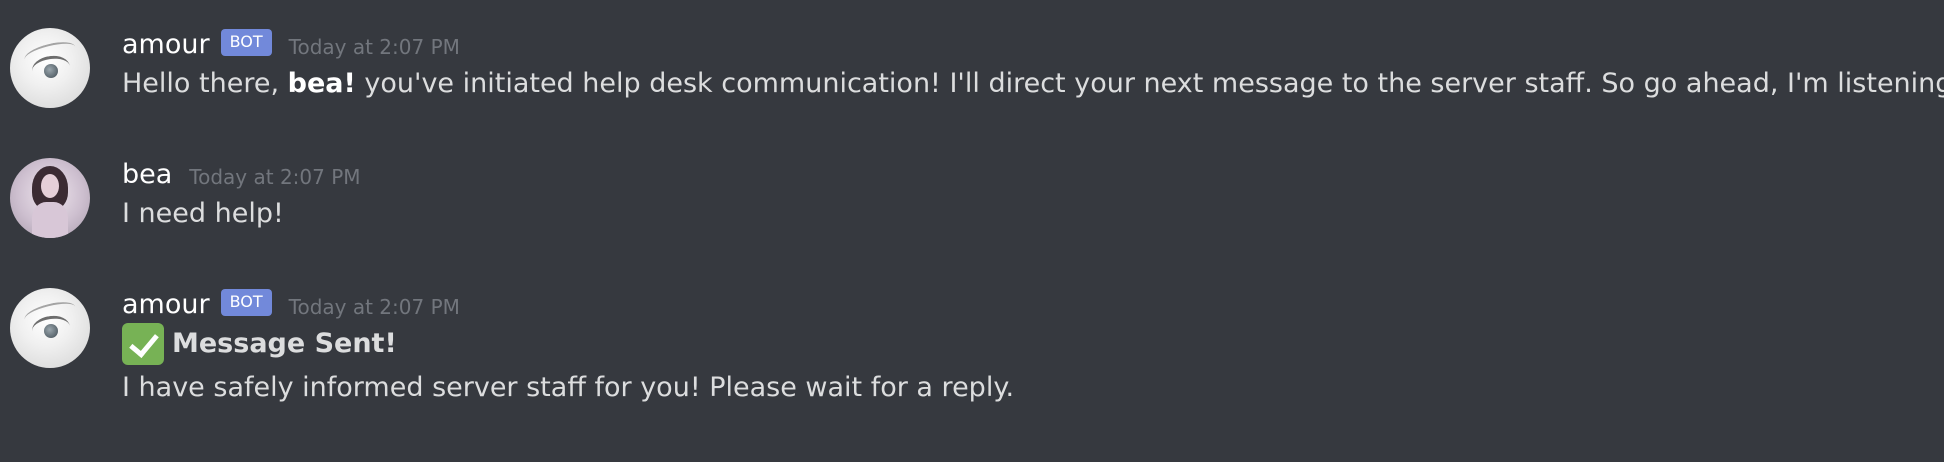  What do you see at coordinates (321, 83) in the screenshot?
I see `bold-mention: bea!` at bounding box center [321, 83].